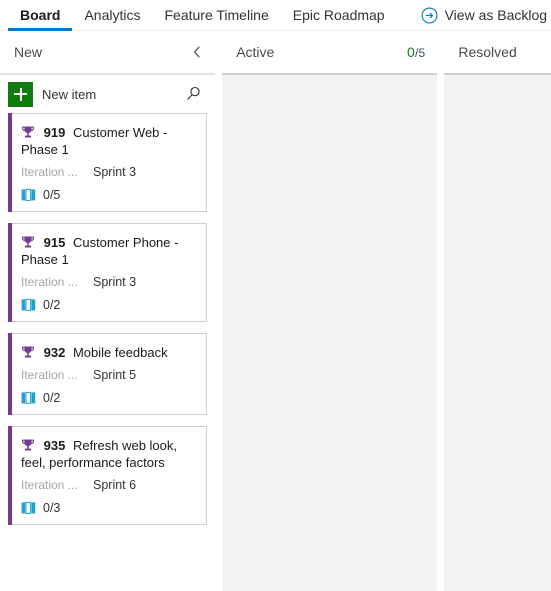 This screenshot has width=551, height=591. What do you see at coordinates (330, 52) in the screenshot?
I see `column-header-active: Active 0/5` at bounding box center [330, 52].